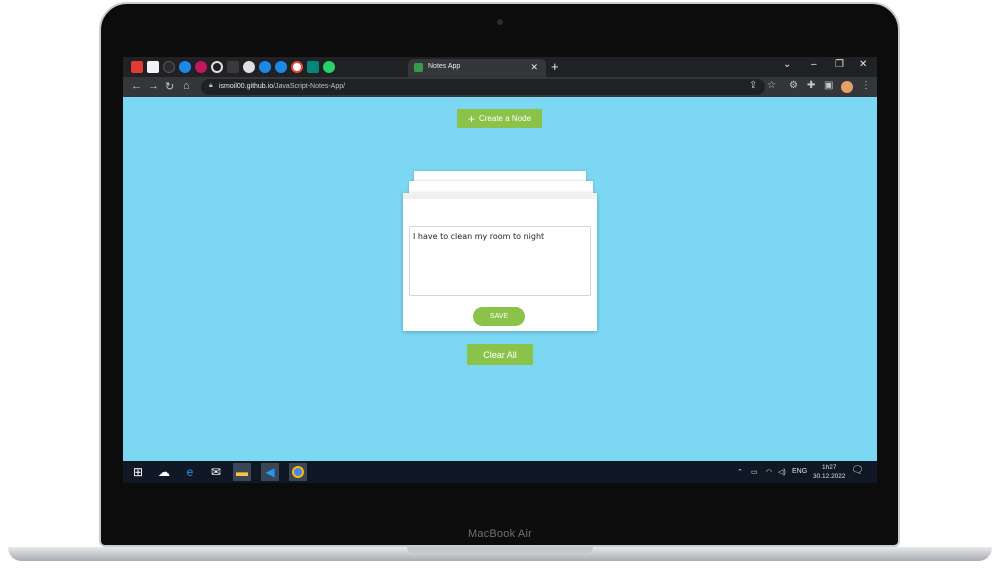 This screenshot has height=576, width=1000. I want to click on battery-icon: ▭, so click(754, 472).